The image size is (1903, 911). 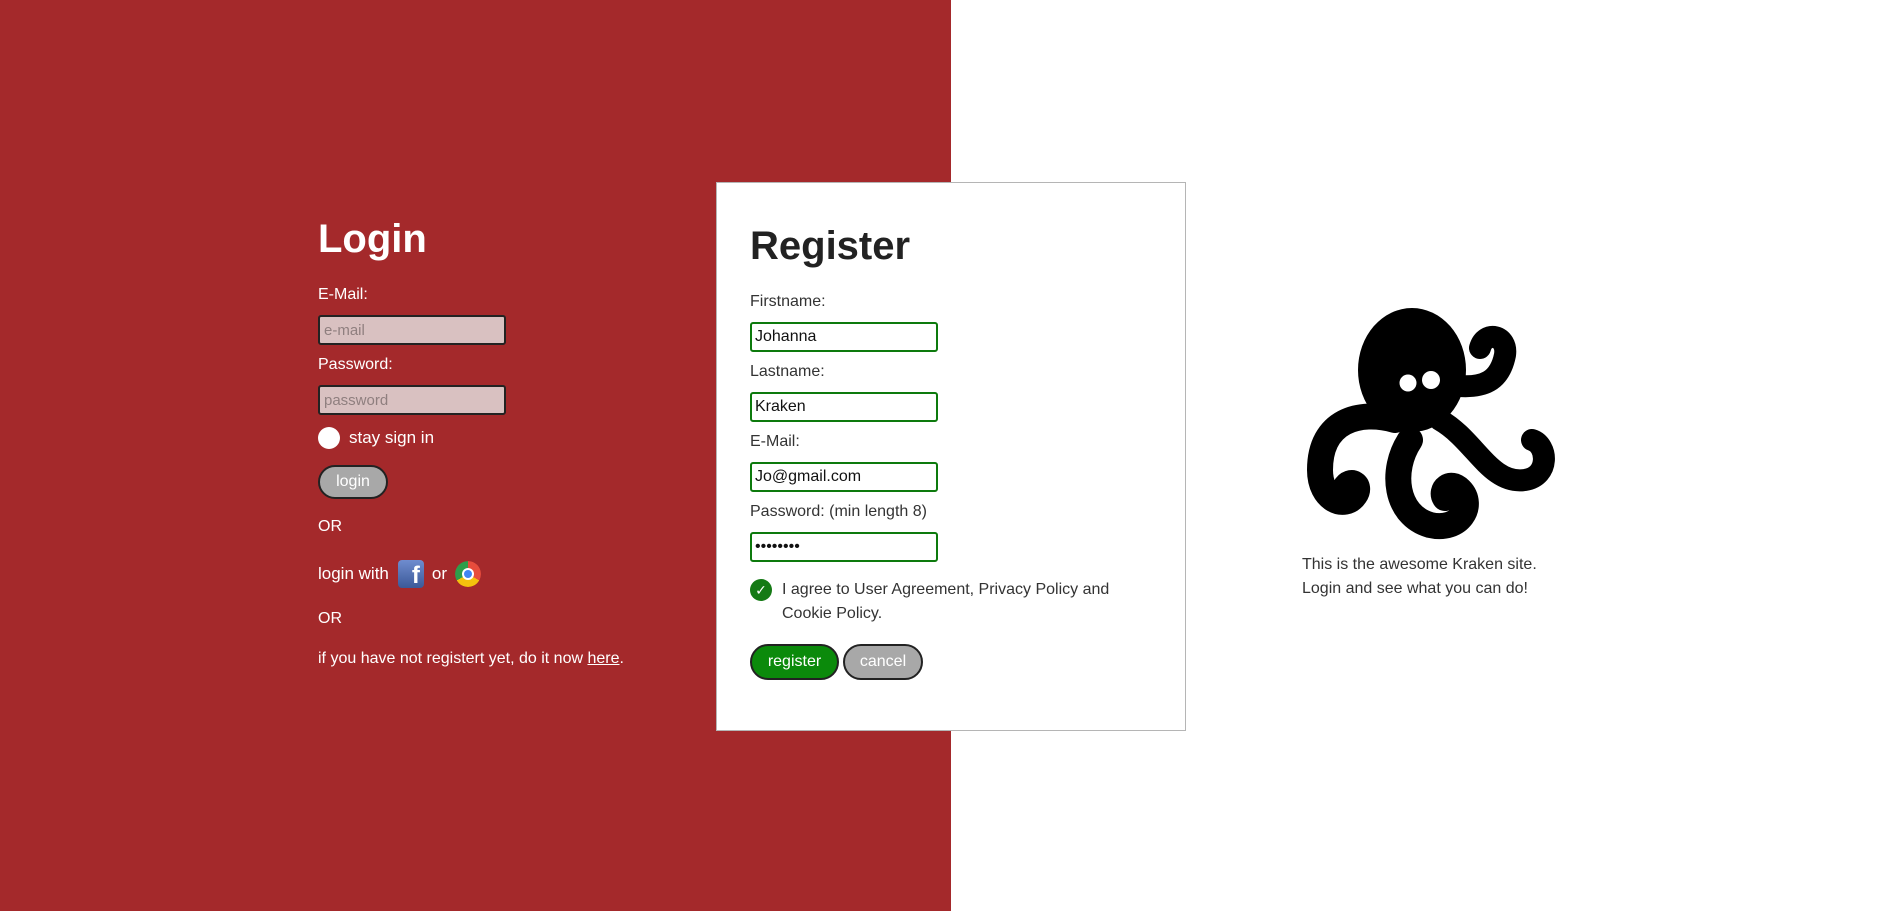 What do you see at coordinates (844, 407) in the screenshot?
I see `lastname-input` at bounding box center [844, 407].